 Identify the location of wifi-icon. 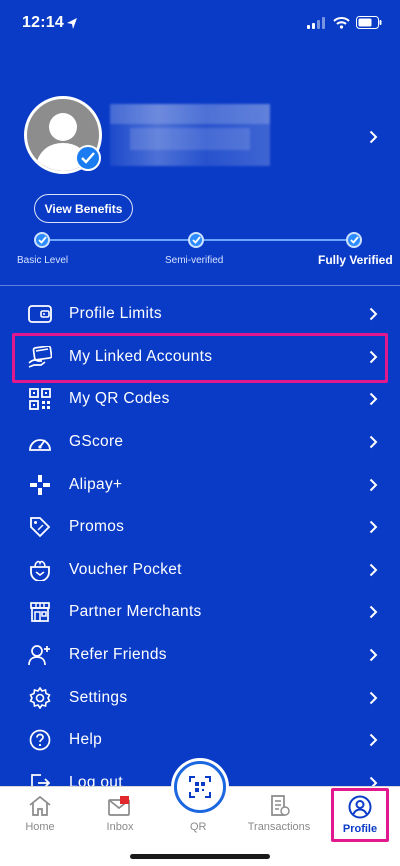
(341, 22).